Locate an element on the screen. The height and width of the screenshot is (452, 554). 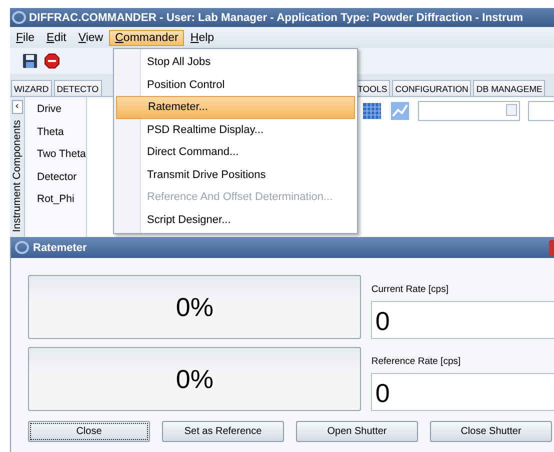
menu-item: Commander is located at coordinates (146, 38).